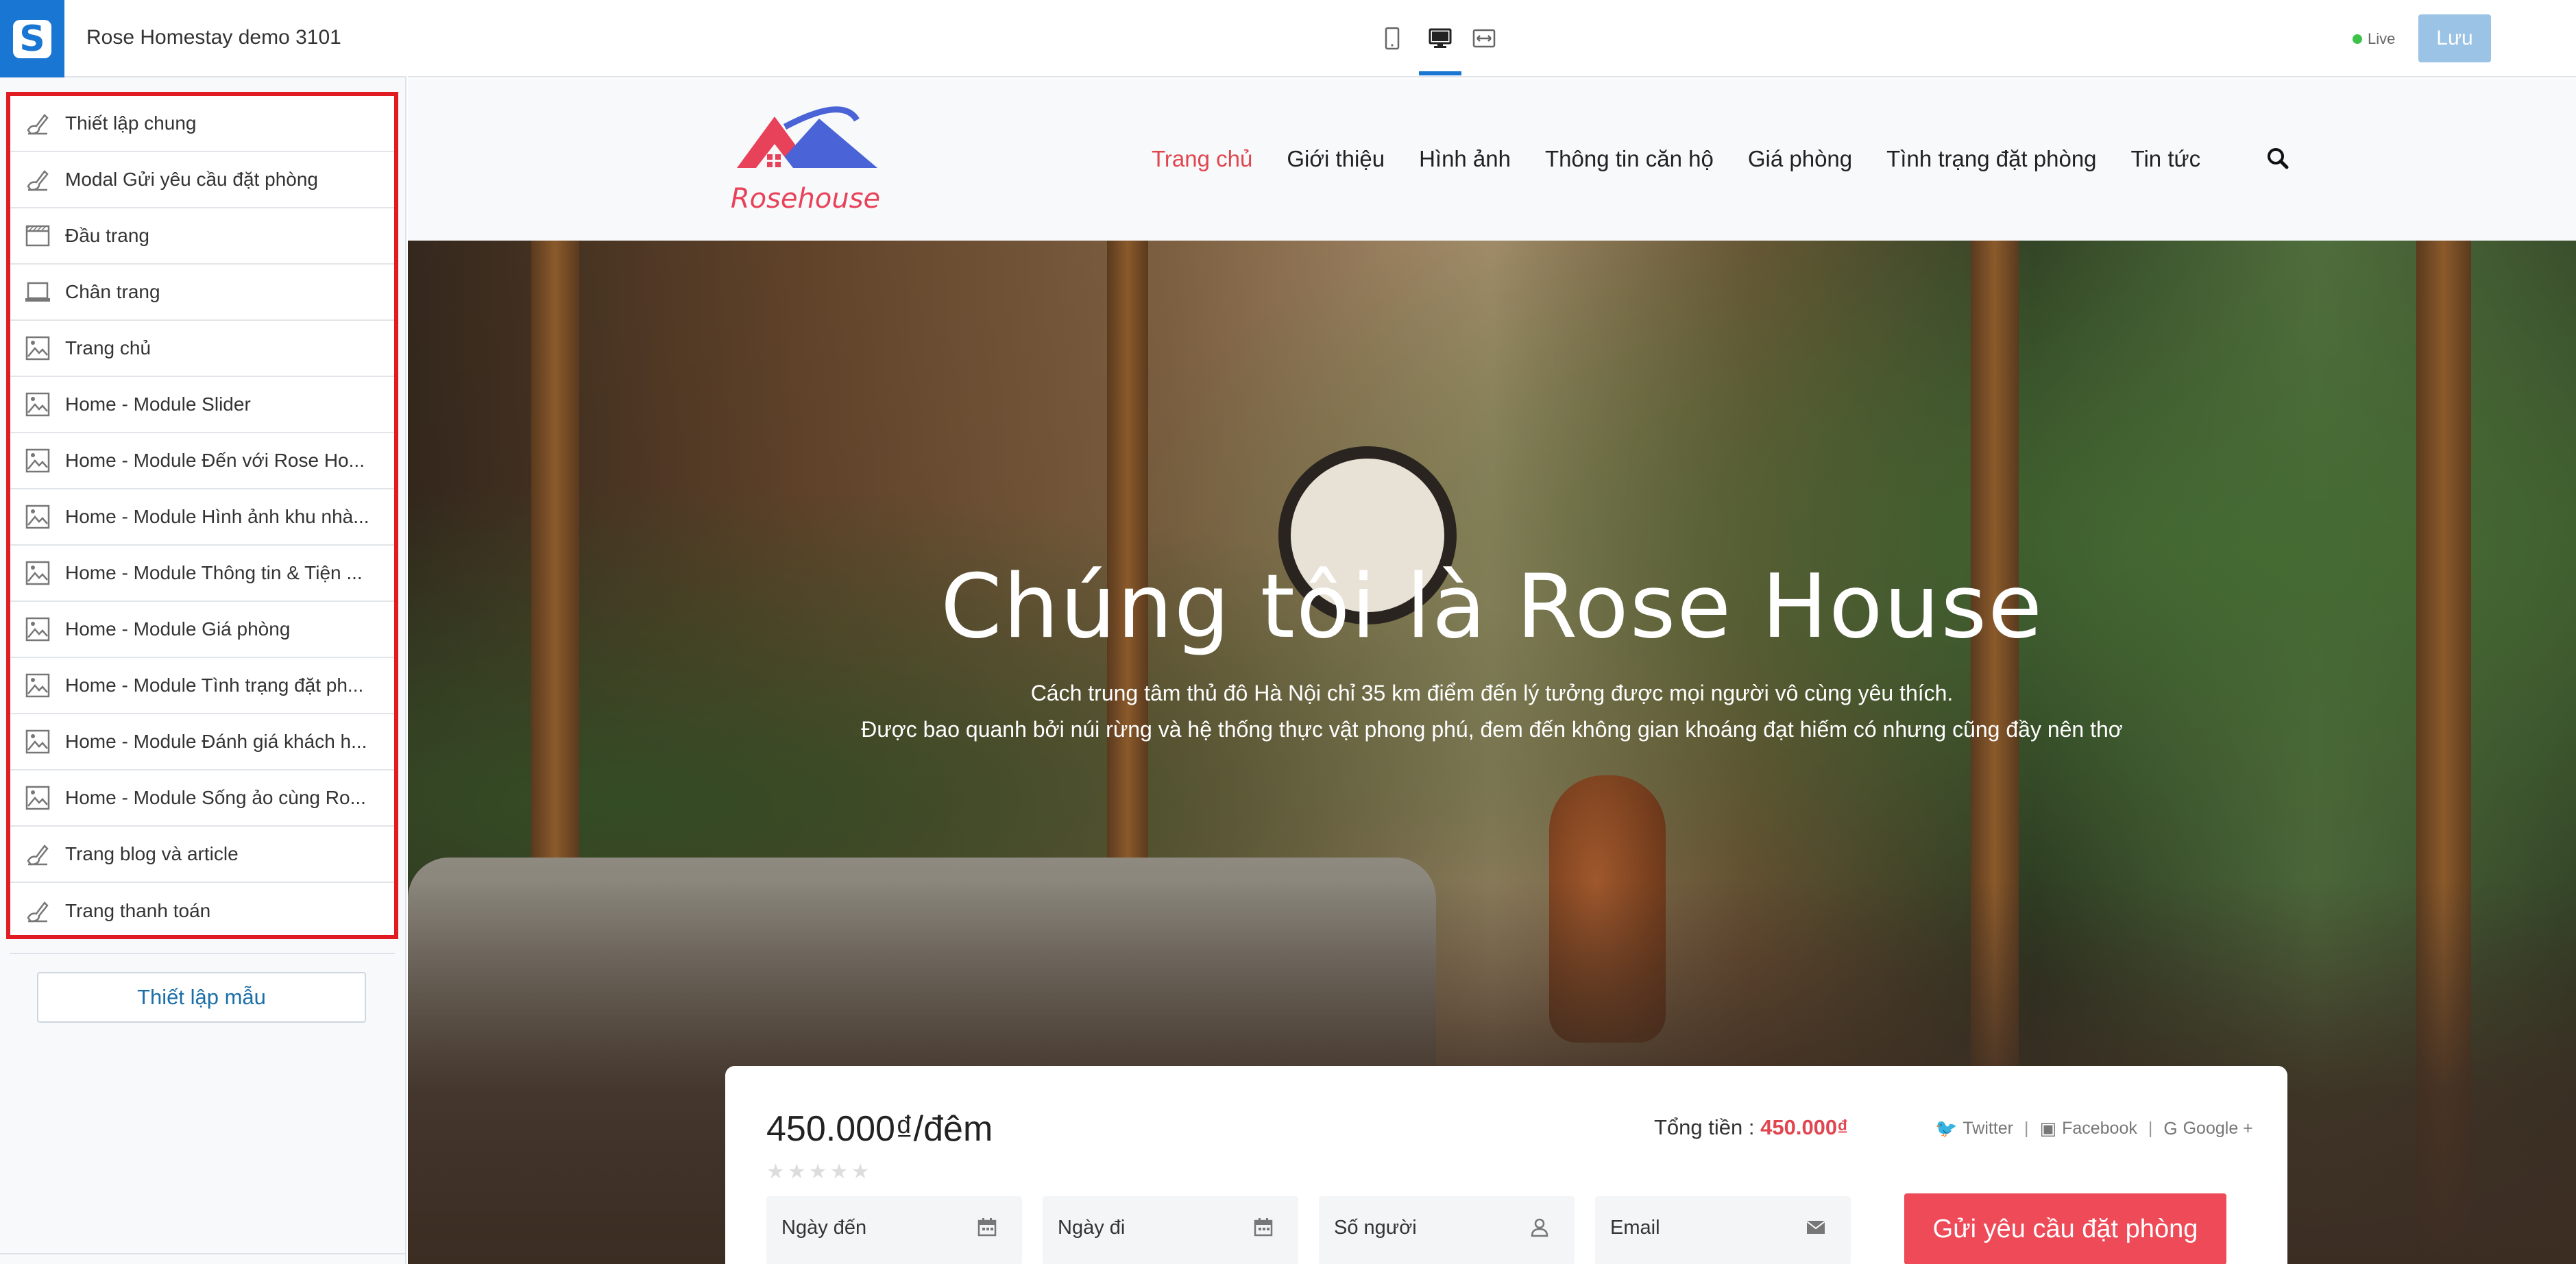 Image resolution: width=2576 pixels, height=1264 pixels. What do you see at coordinates (107, 235) in the screenshot?
I see `sidebar-item-label: Đầu trang` at bounding box center [107, 235].